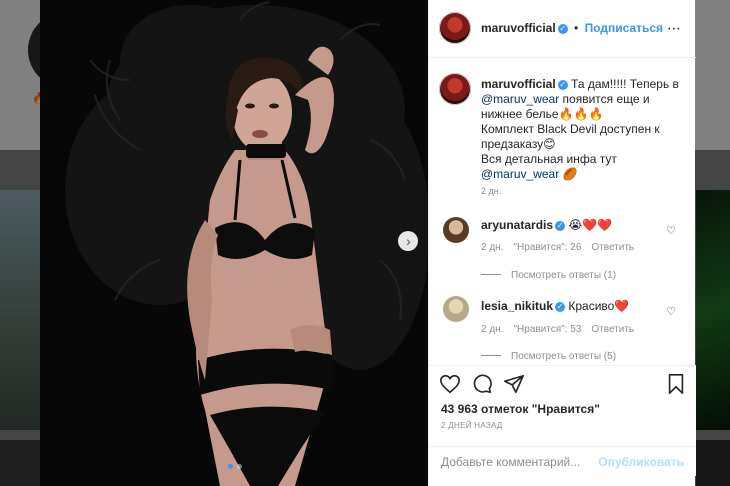  I want to click on likes-count: 43 963 отметок "Нравится", so click(520, 409).